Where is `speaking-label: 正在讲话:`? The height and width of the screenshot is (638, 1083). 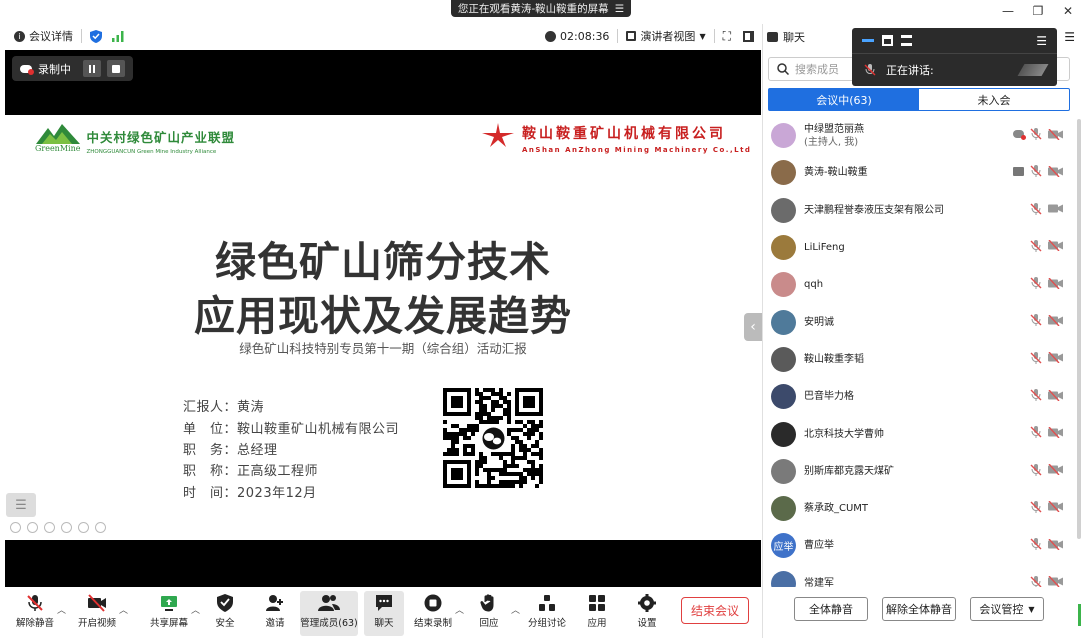
speaking-label: 正在讲话: is located at coordinates (910, 70).